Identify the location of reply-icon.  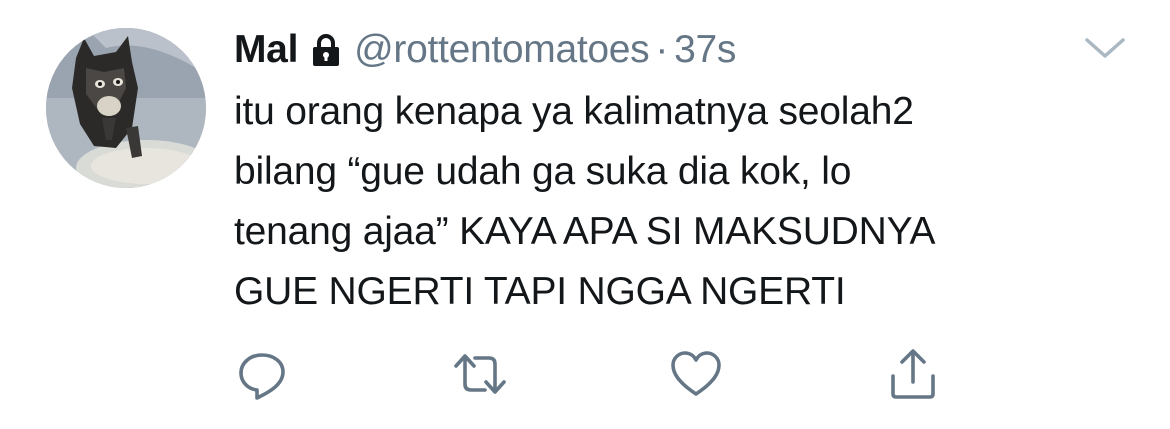
(262, 376).